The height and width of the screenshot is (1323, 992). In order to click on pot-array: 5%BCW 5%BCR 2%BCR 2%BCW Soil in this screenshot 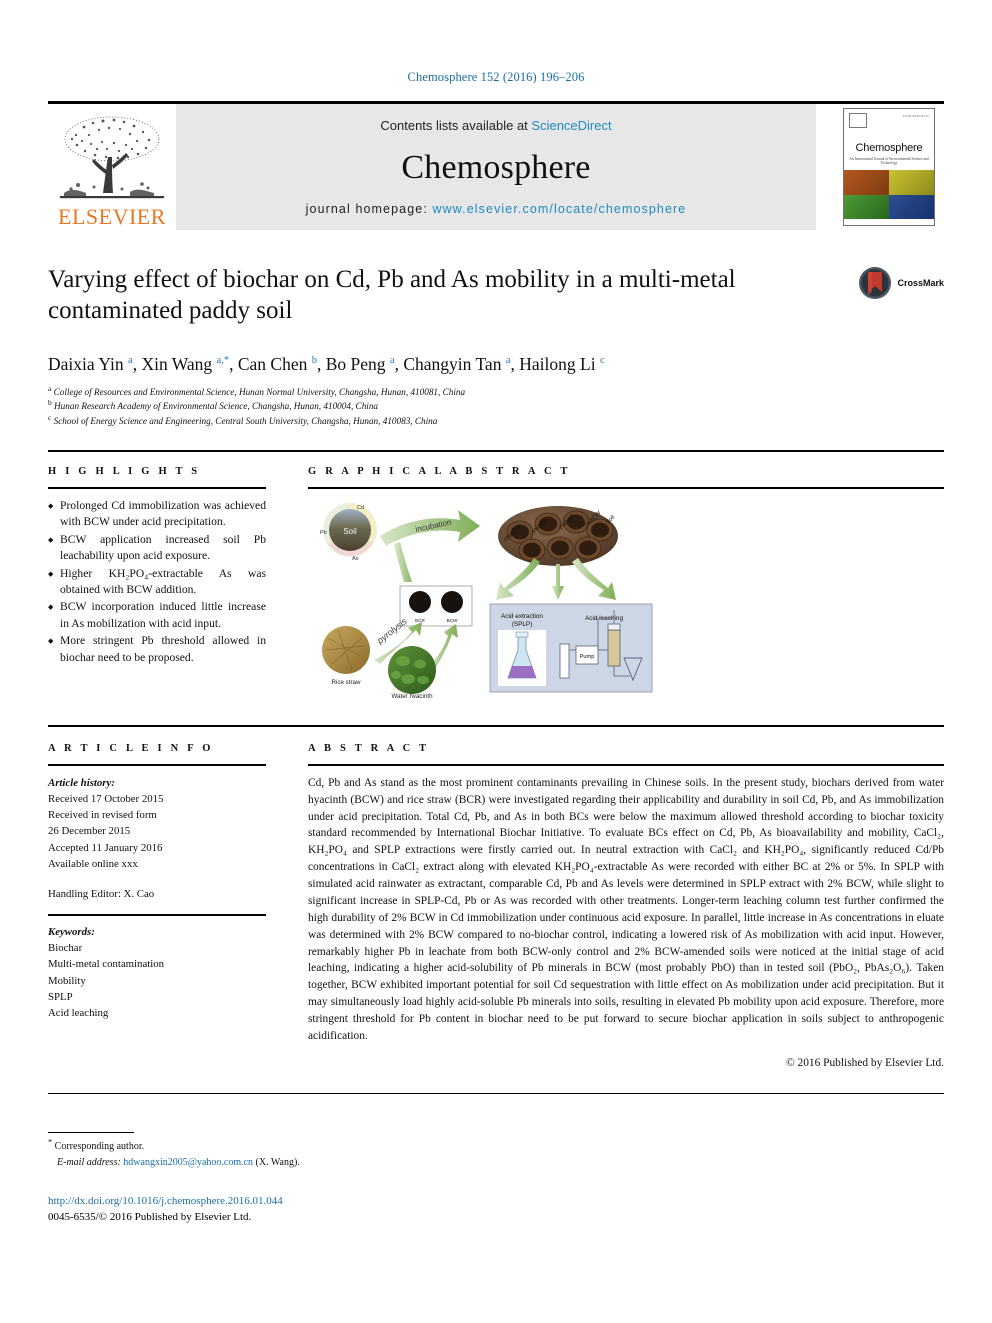, I will do `click(558, 535)`.